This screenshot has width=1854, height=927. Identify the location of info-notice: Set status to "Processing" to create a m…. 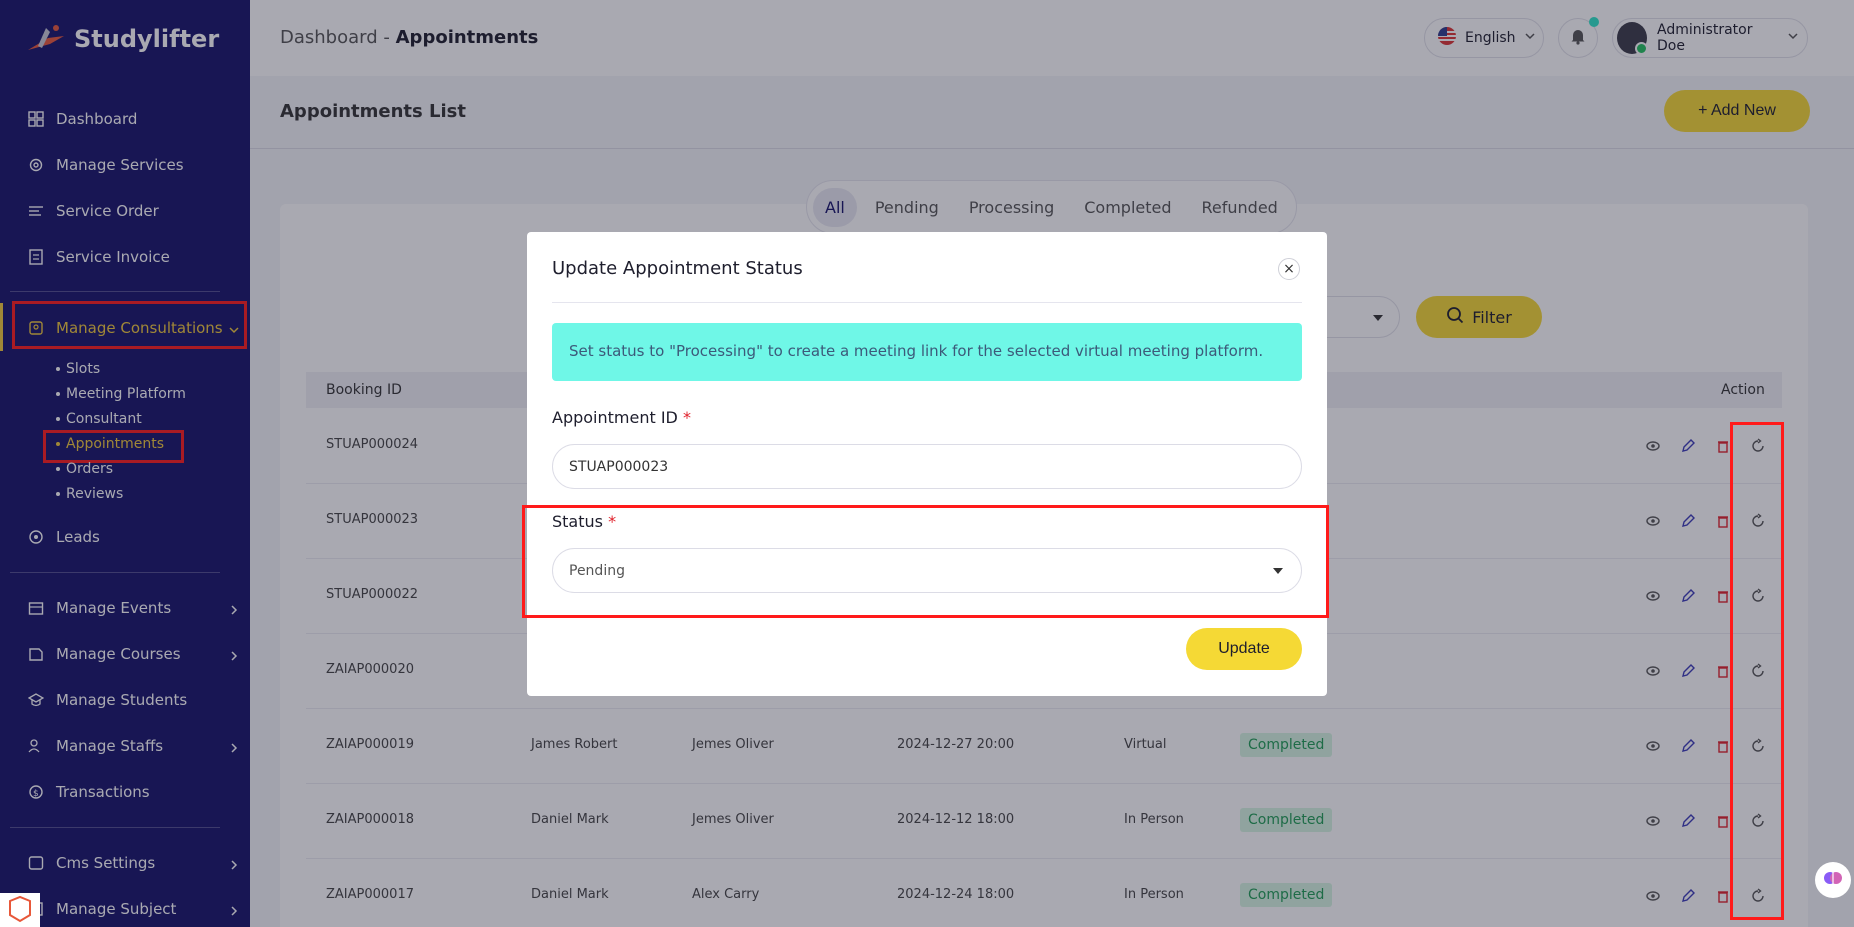
(927, 352).